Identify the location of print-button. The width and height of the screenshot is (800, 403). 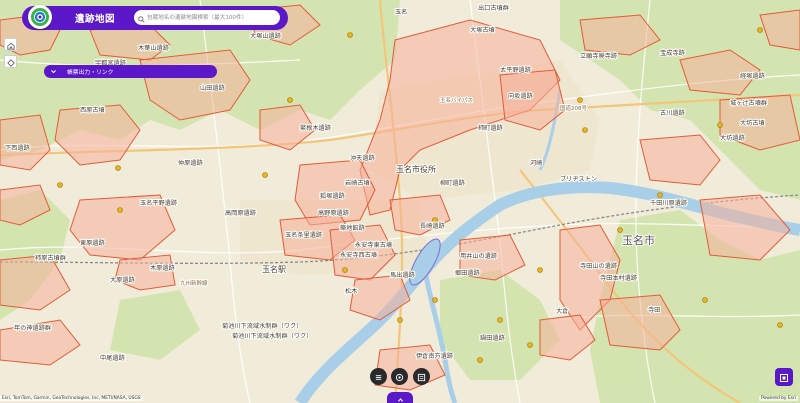
(421, 376).